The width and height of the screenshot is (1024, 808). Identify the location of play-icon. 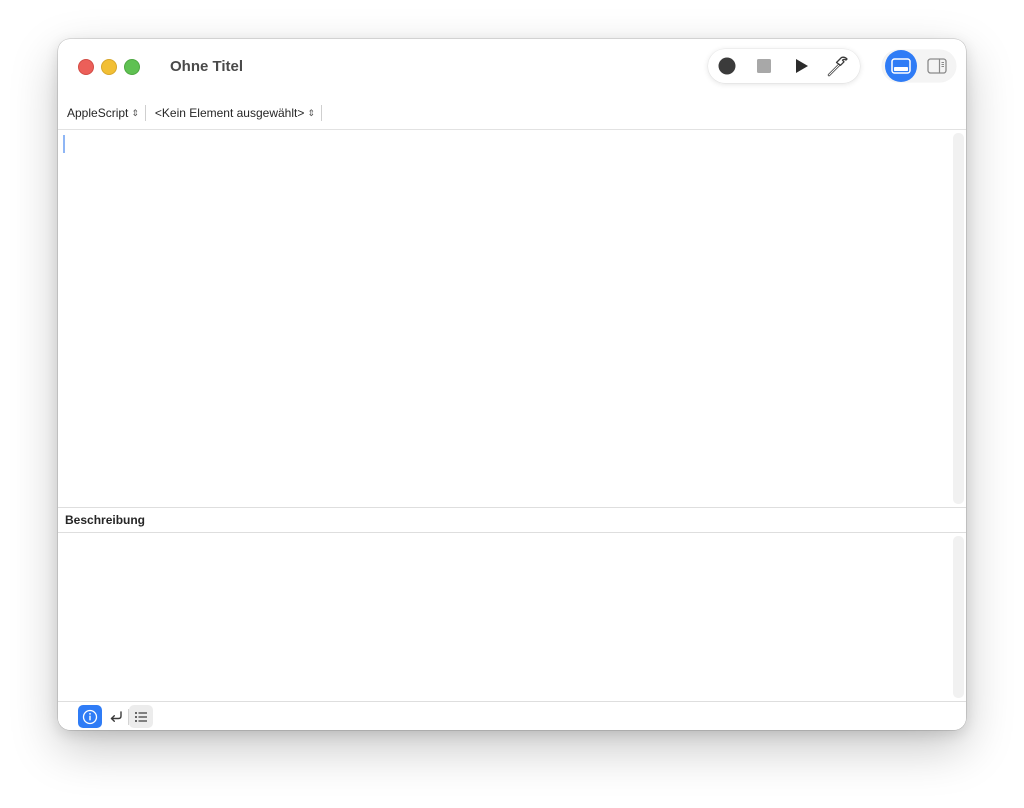
(802, 66).